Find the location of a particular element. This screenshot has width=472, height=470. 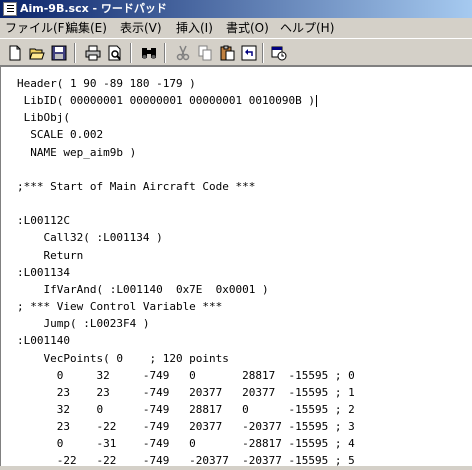

doc-line: -22 -22 -749 -20377 -20377 -15595 ; 5 is located at coordinates (186, 461).